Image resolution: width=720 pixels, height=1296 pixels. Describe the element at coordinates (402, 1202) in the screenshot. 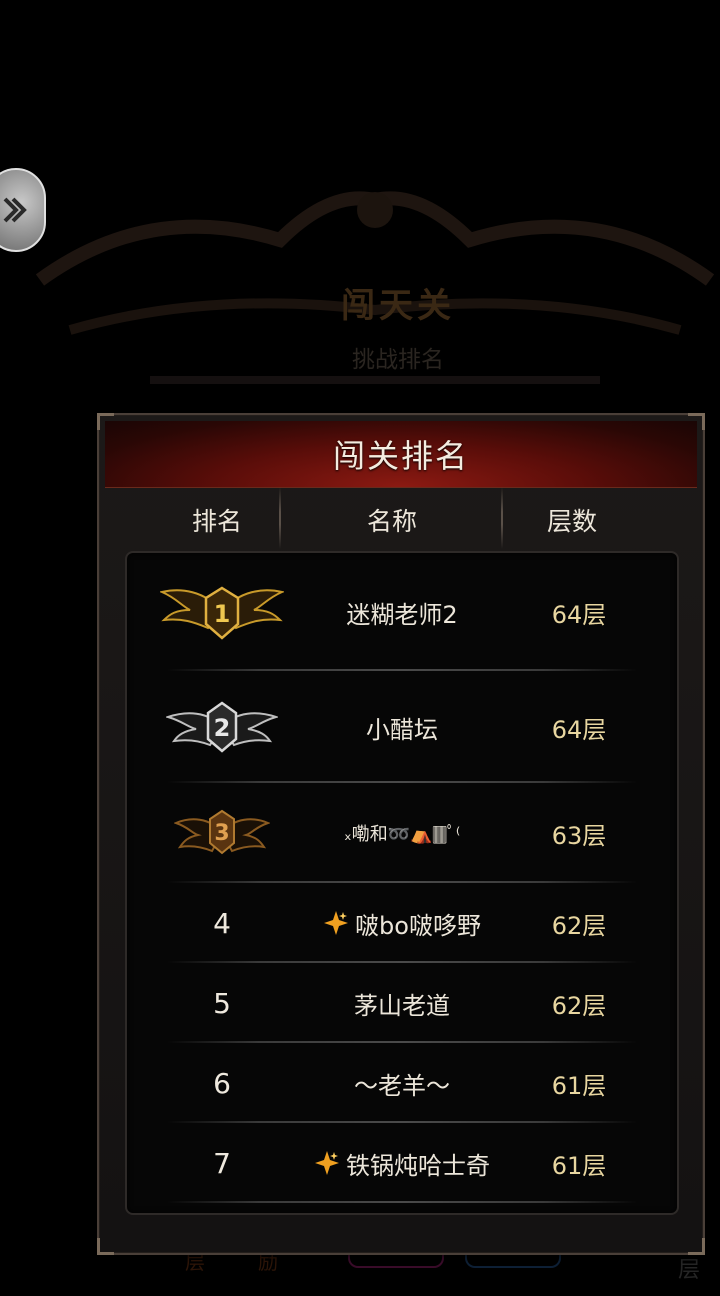

I see `row-divider` at that location.